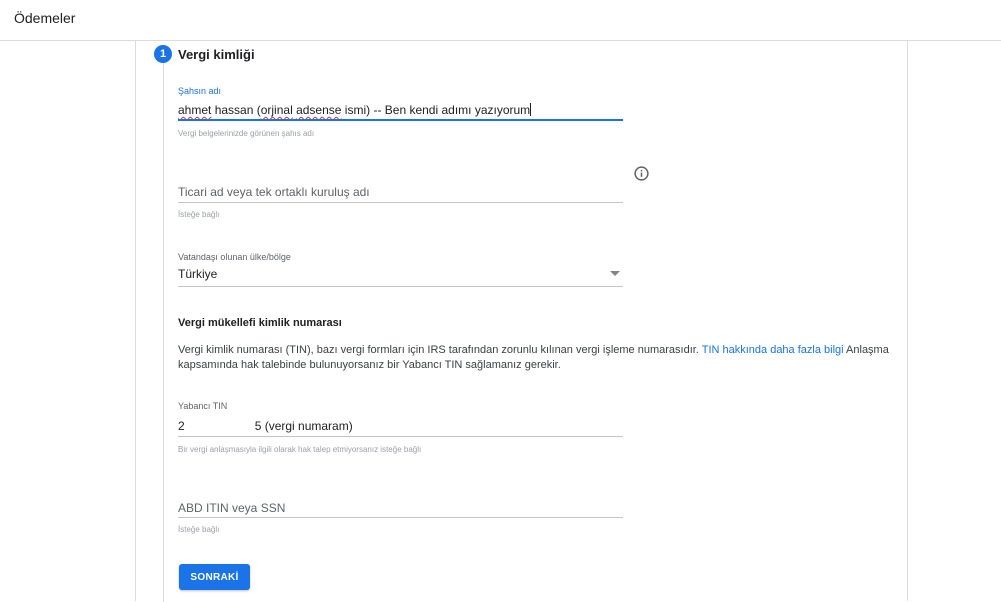 The width and height of the screenshot is (1001, 602). I want to click on next-button: SONRAKİ, so click(214, 577).